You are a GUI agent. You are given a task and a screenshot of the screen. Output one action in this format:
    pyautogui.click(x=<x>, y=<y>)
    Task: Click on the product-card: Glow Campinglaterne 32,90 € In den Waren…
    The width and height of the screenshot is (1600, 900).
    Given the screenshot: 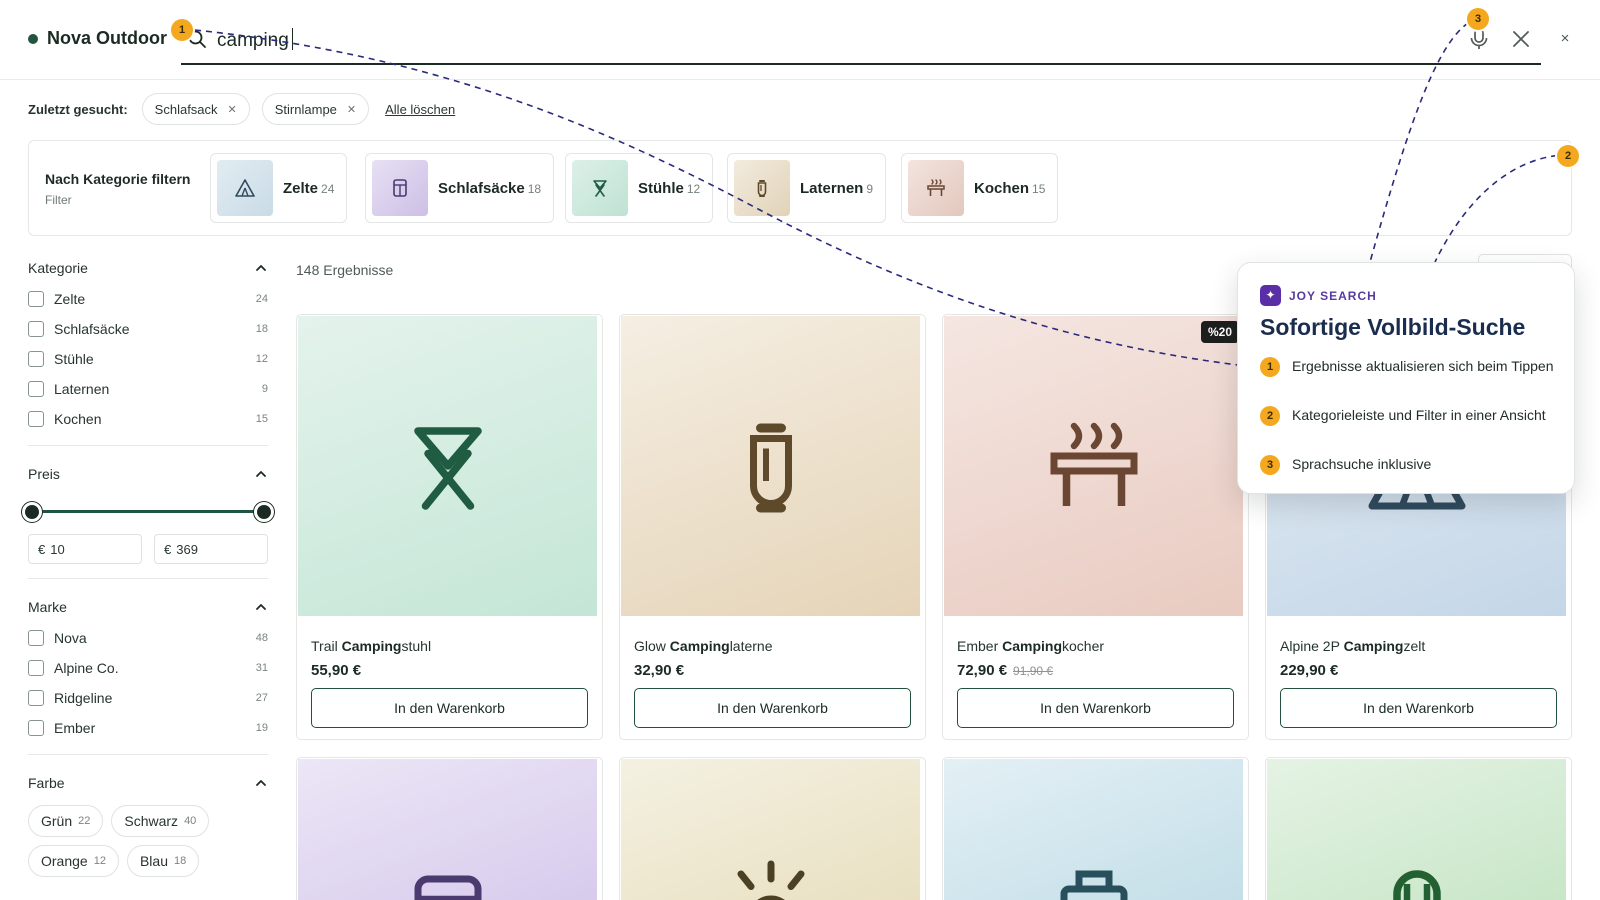 What is the action you would take?
    pyautogui.click(x=772, y=527)
    